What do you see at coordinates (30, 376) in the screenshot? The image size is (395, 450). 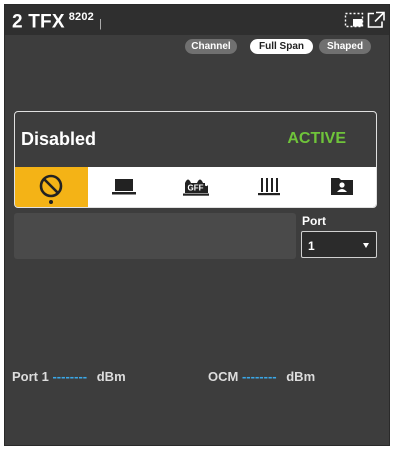 I see `port1-label: Port 1` at bounding box center [30, 376].